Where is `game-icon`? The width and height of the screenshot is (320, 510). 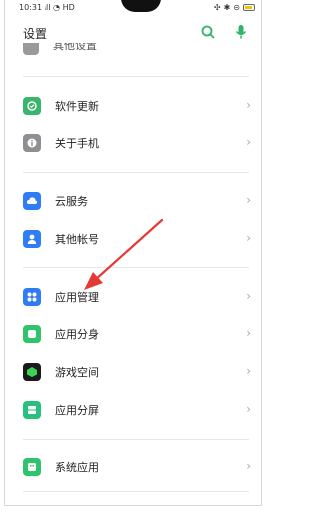 game-icon is located at coordinates (32, 372).